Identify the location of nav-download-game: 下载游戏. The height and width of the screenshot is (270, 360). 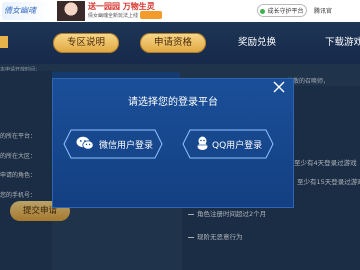
(338, 43).